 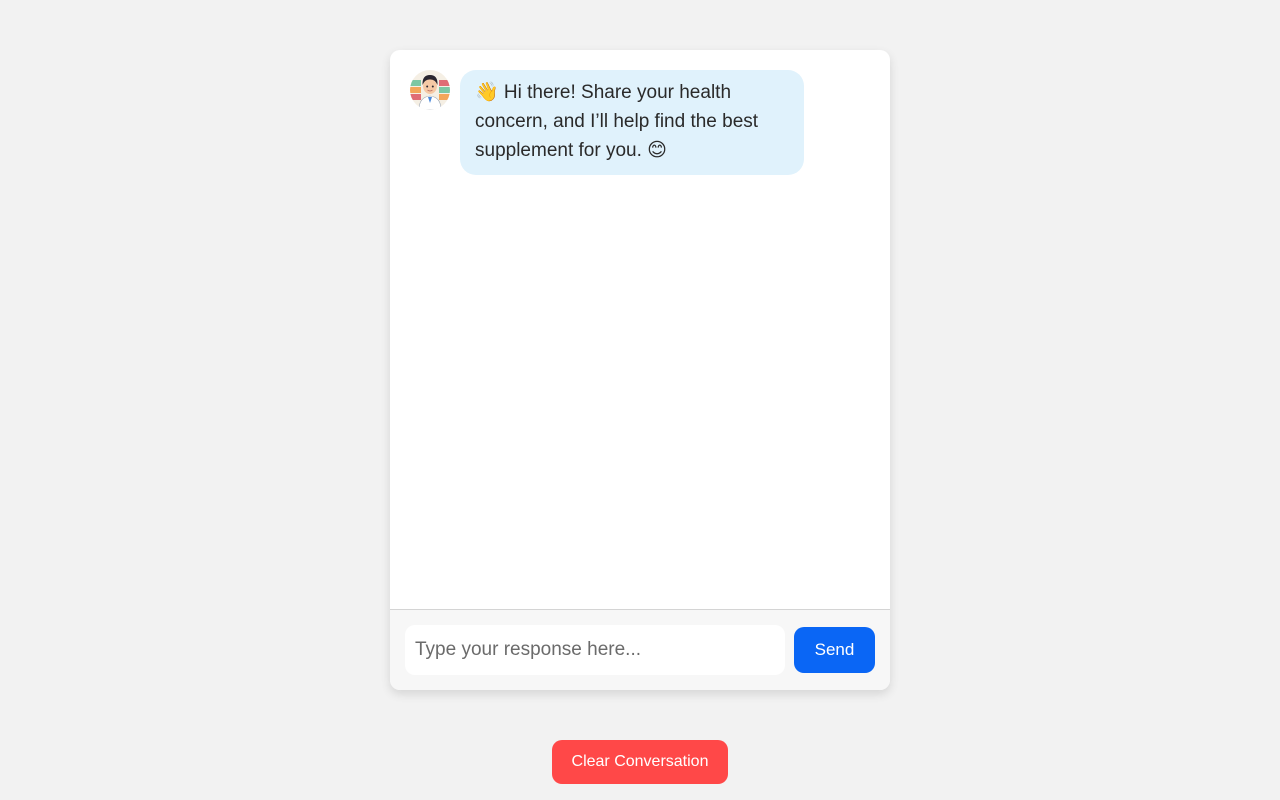 I want to click on response-input, so click(x=595, y=650).